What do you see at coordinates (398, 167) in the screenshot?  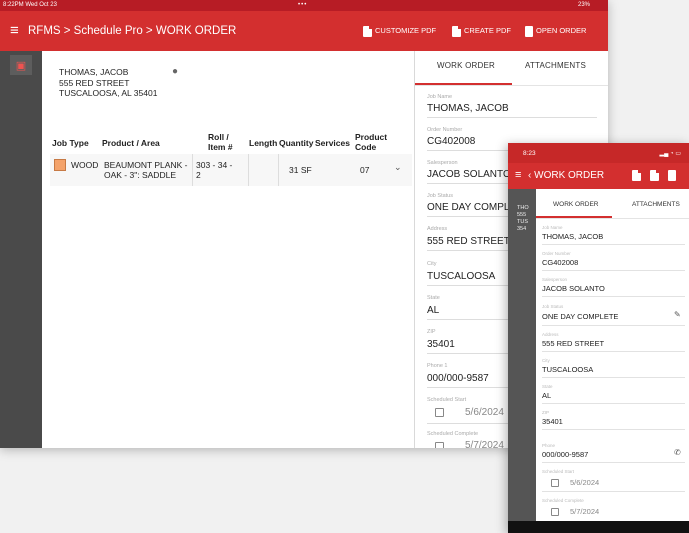 I see `chevron-down-icon: ⌄` at bounding box center [398, 167].